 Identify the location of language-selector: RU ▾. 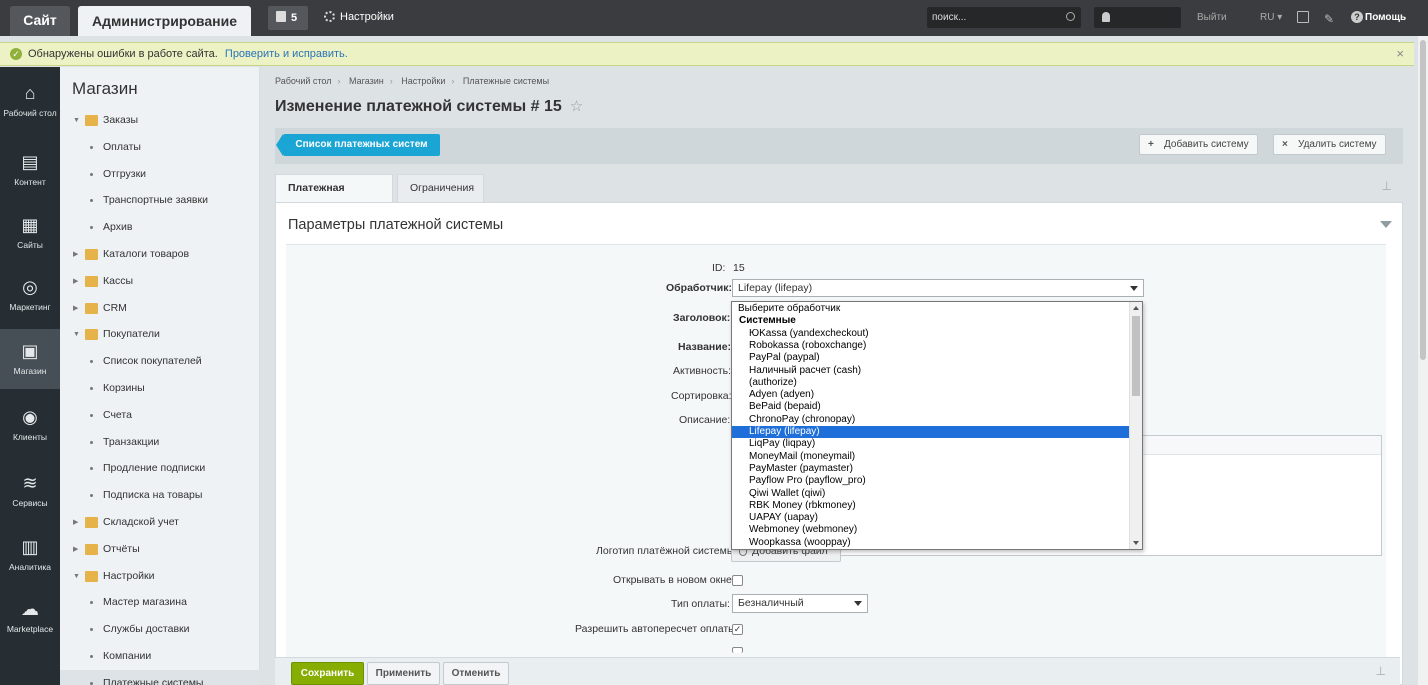
(1271, 17).